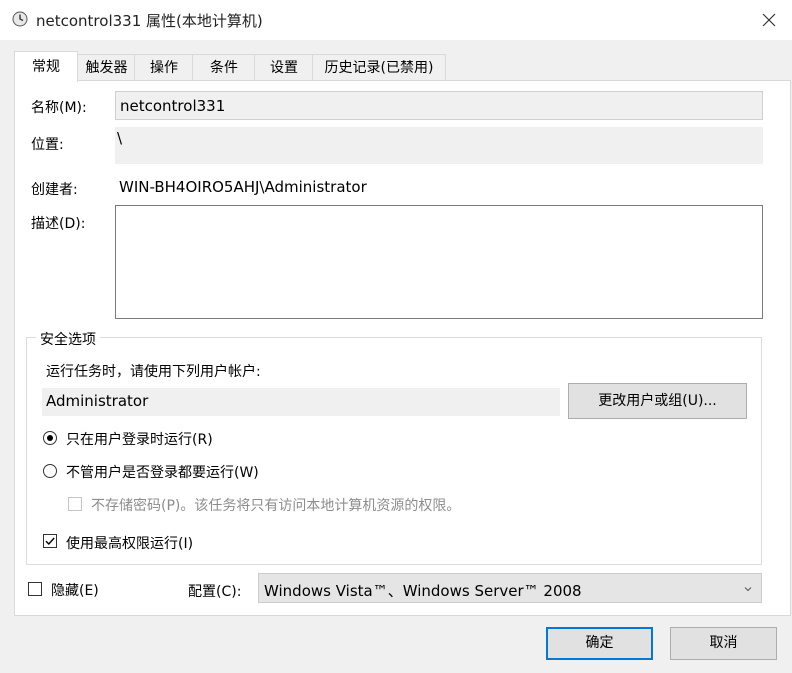 The image size is (792, 673). Describe the element at coordinates (47, 145) in the screenshot. I see `location-label: 位置:` at that location.